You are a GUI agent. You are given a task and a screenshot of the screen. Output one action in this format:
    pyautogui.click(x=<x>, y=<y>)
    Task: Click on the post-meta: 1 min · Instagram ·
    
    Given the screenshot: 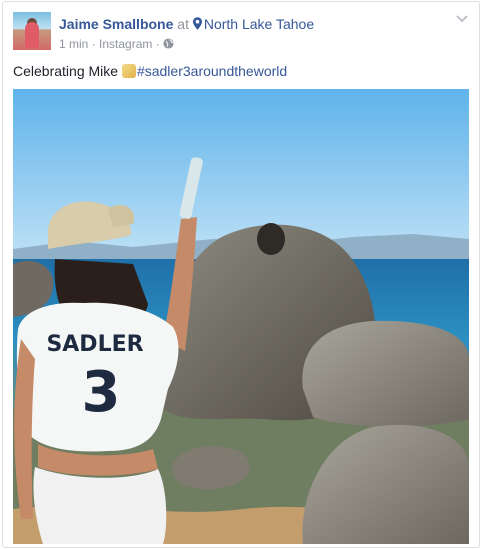 What is the action you would take?
    pyautogui.click(x=116, y=44)
    